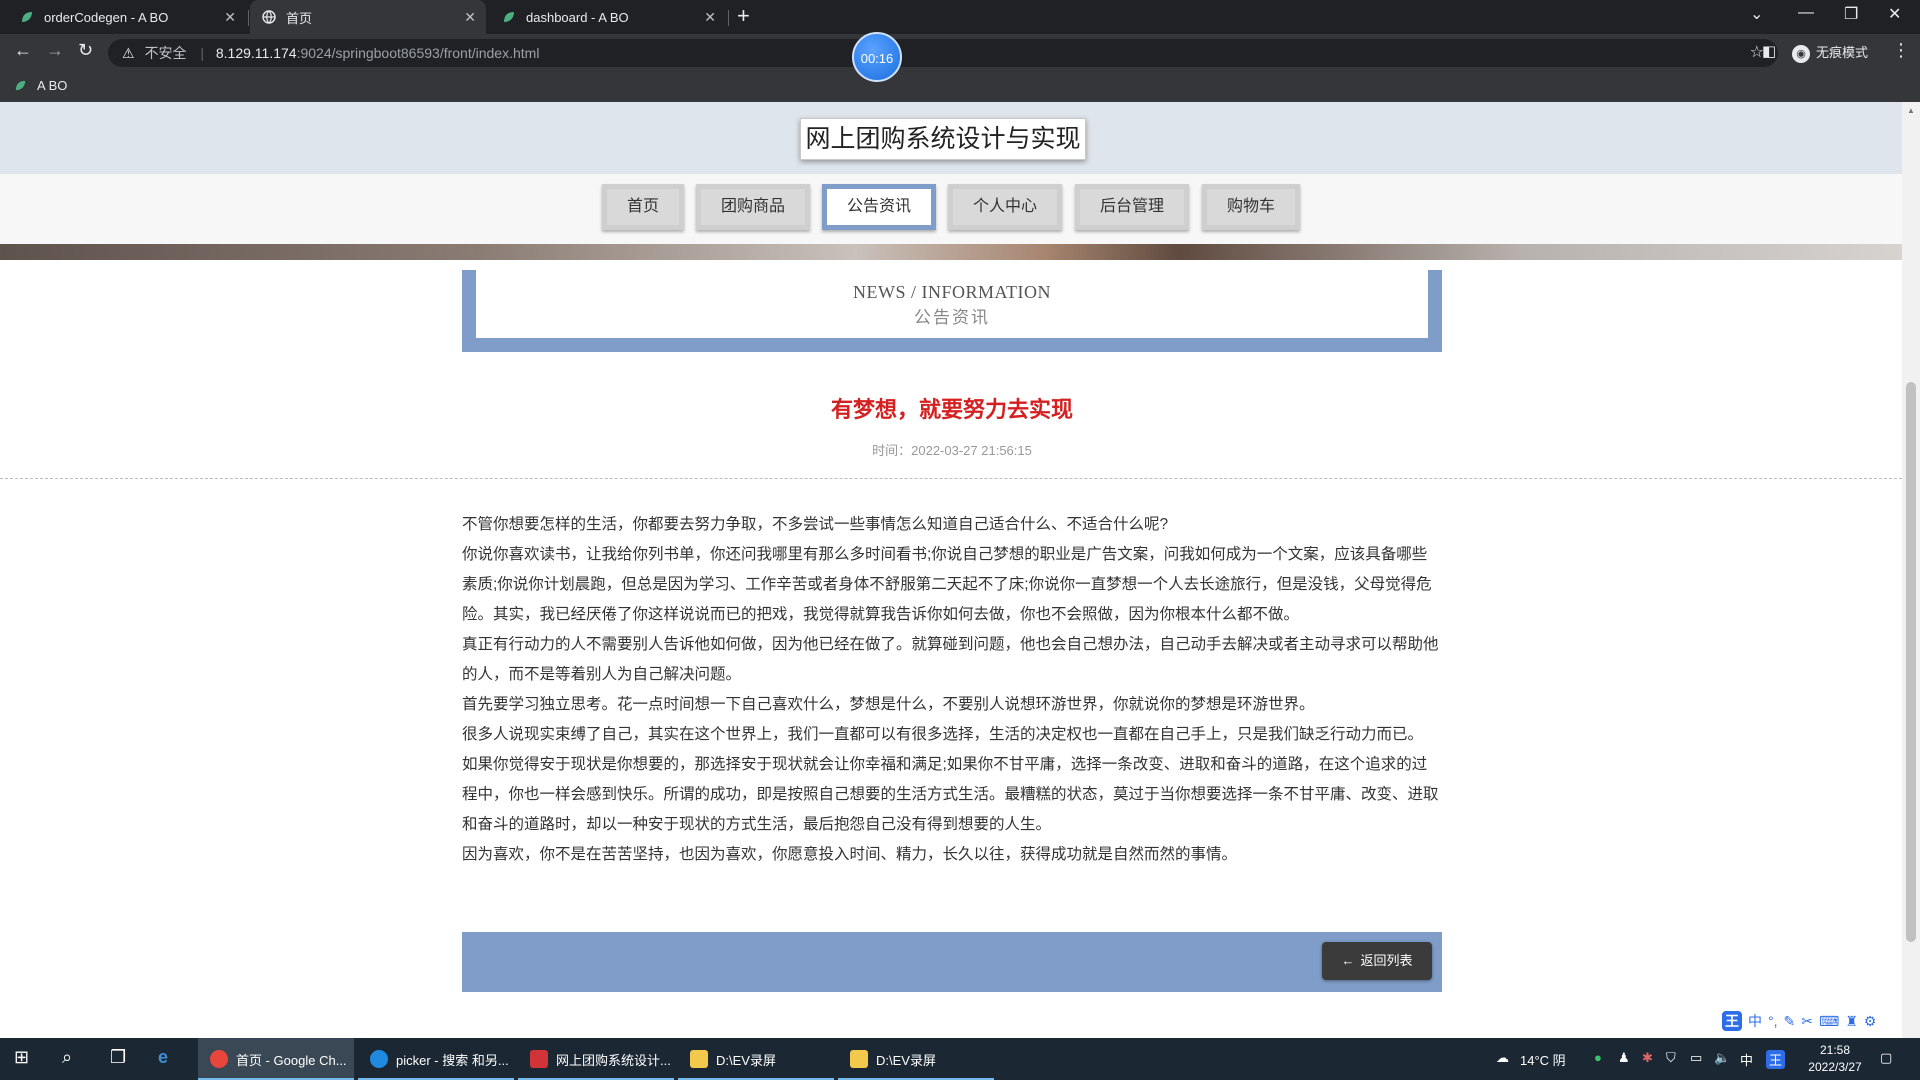 This screenshot has height=1080, width=1920. I want to click on tab-favicon-icon, so click(509, 17).